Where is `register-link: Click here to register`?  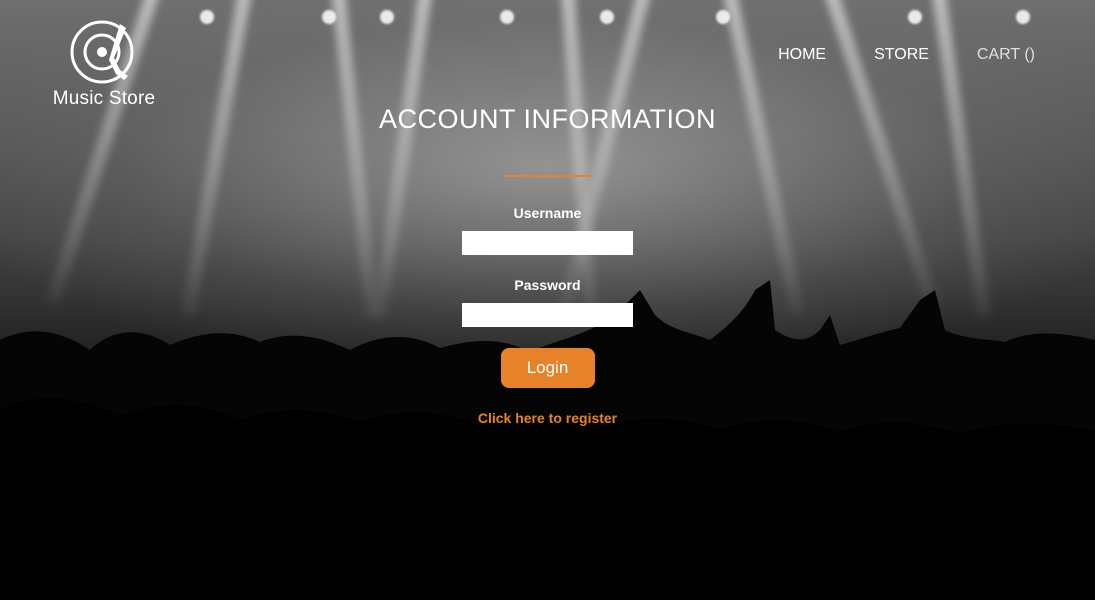 register-link: Click here to register is located at coordinates (547, 418).